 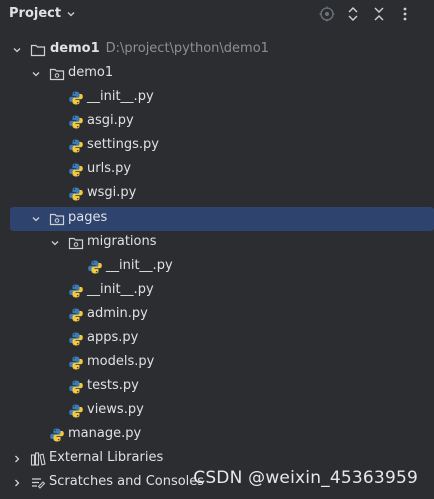 What do you see at coordinates (222, 194) in the screenshot?
I see `tree-file: wsgi.py` at bounding box center [222, 194].